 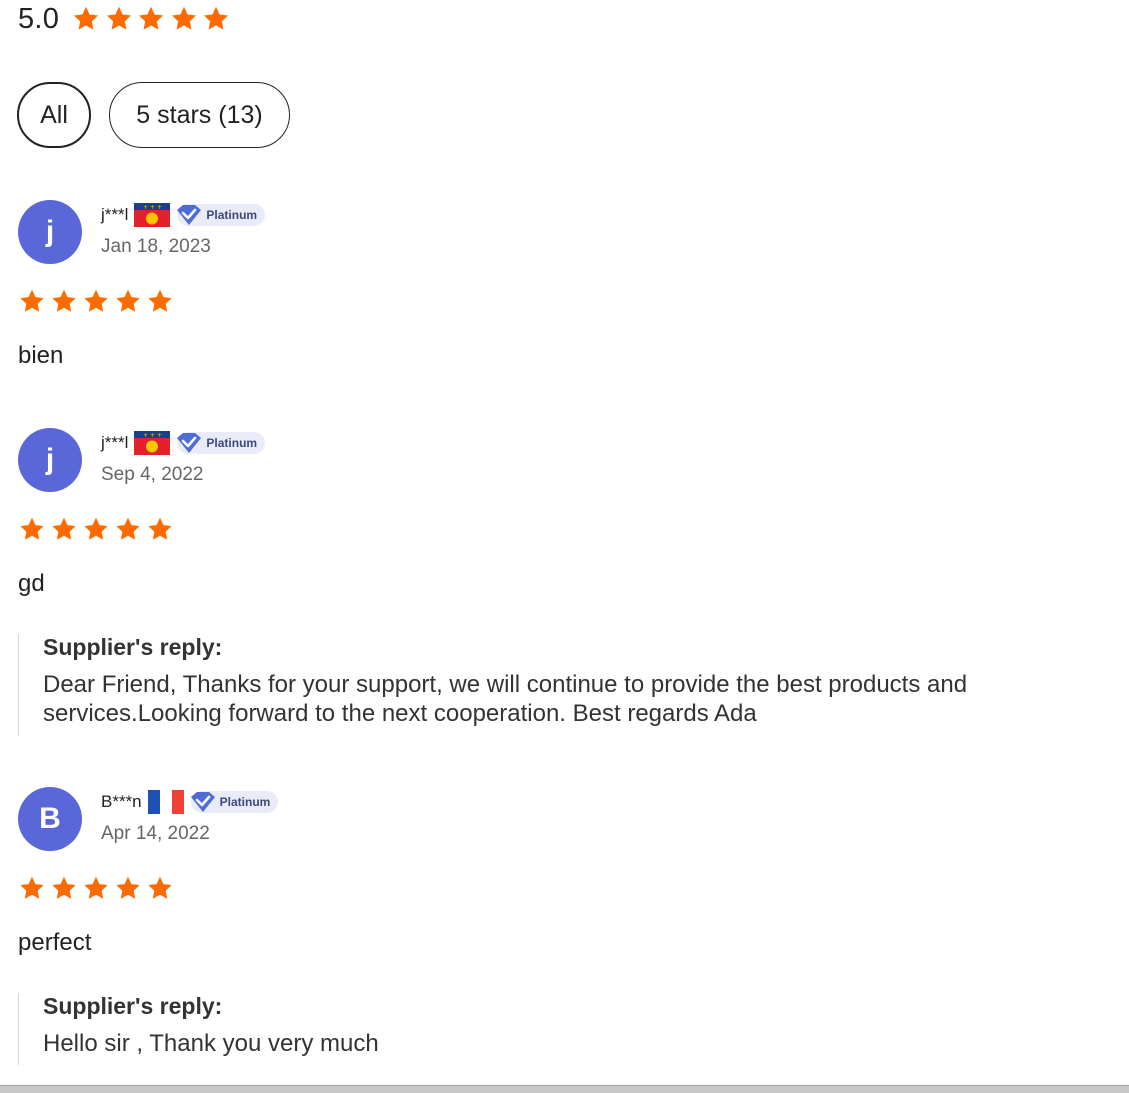 What do you see at coordinates (165, 802) in the screenshot?
I see `france-flag-icon` at bounding box center [165, 802].